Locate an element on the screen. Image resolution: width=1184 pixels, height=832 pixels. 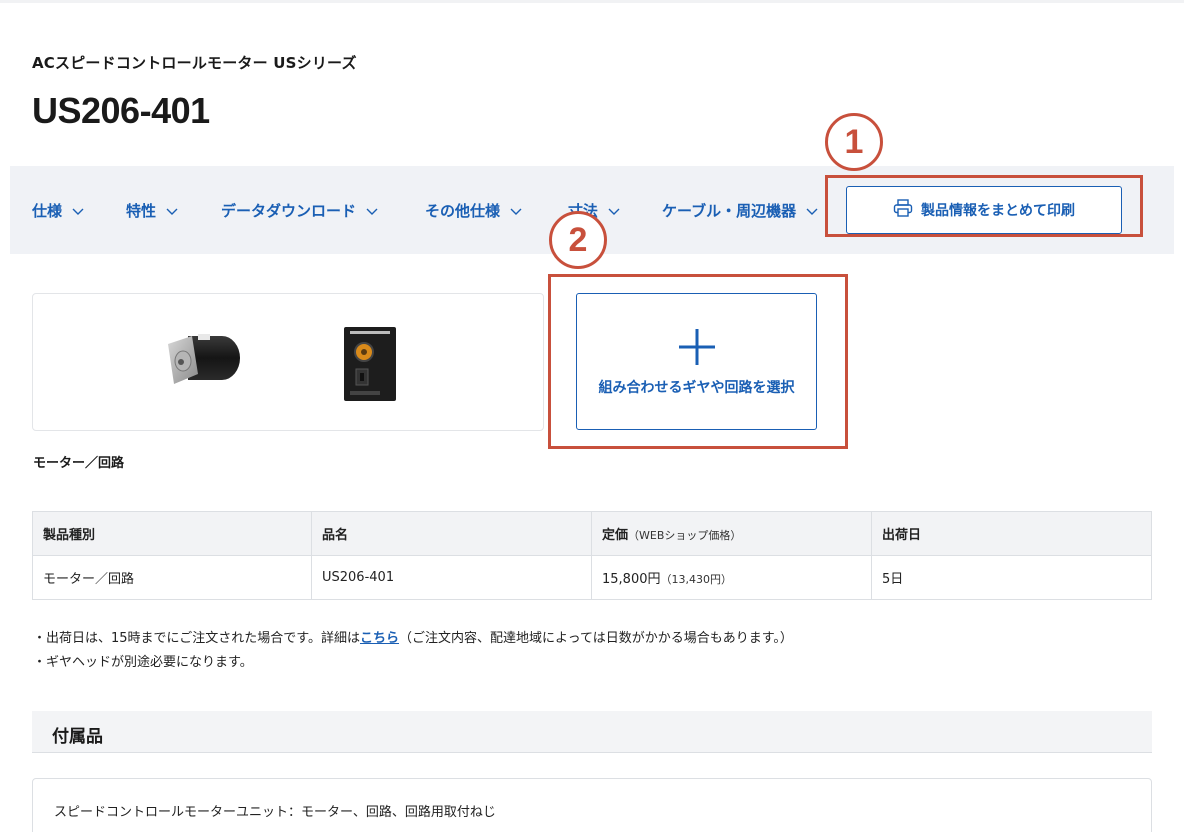
details-link: こちら is located at coordinates (379, 638).